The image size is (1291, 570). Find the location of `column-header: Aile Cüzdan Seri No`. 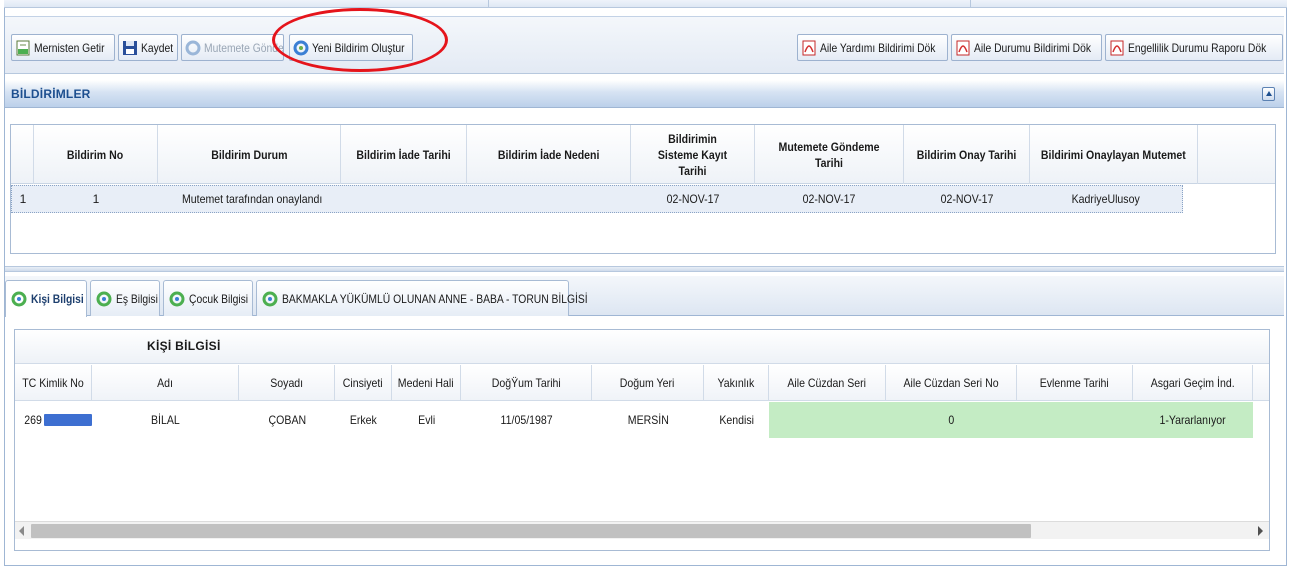

column-header: Aile Cüzdan Seri No is located at coordinates (951, 383).